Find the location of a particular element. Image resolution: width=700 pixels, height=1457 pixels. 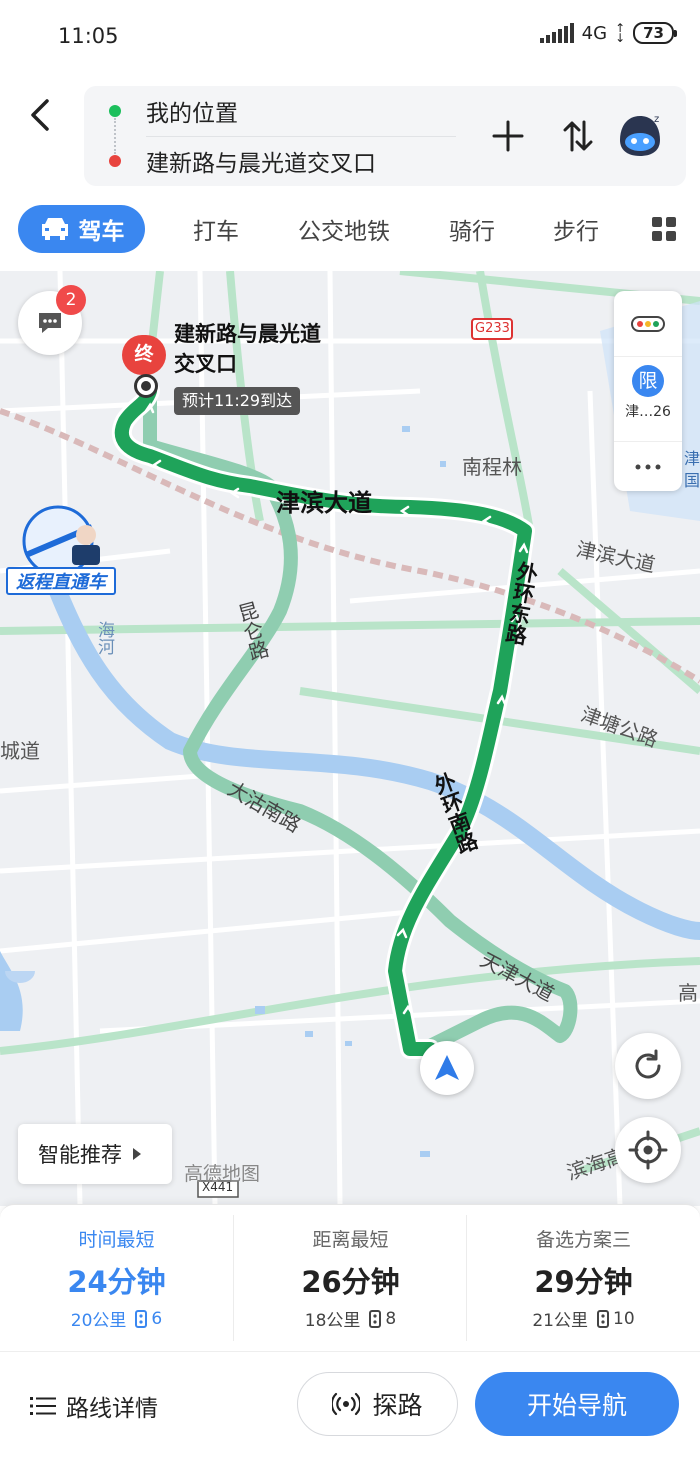

more-options-button is located at coordinates (648, 466).